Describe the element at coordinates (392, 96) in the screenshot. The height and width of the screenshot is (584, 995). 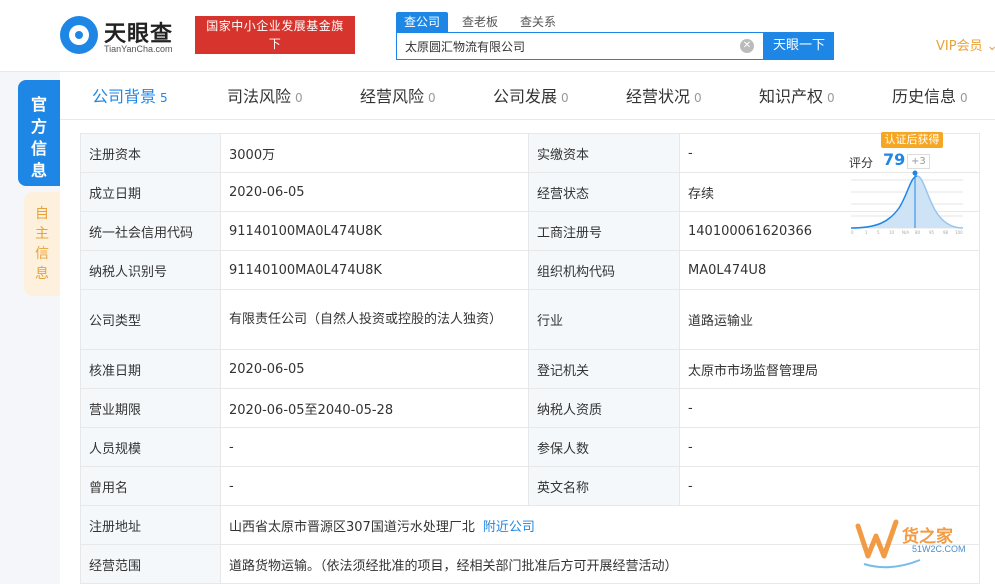
I see `tab-label: 经营风险` at that location.